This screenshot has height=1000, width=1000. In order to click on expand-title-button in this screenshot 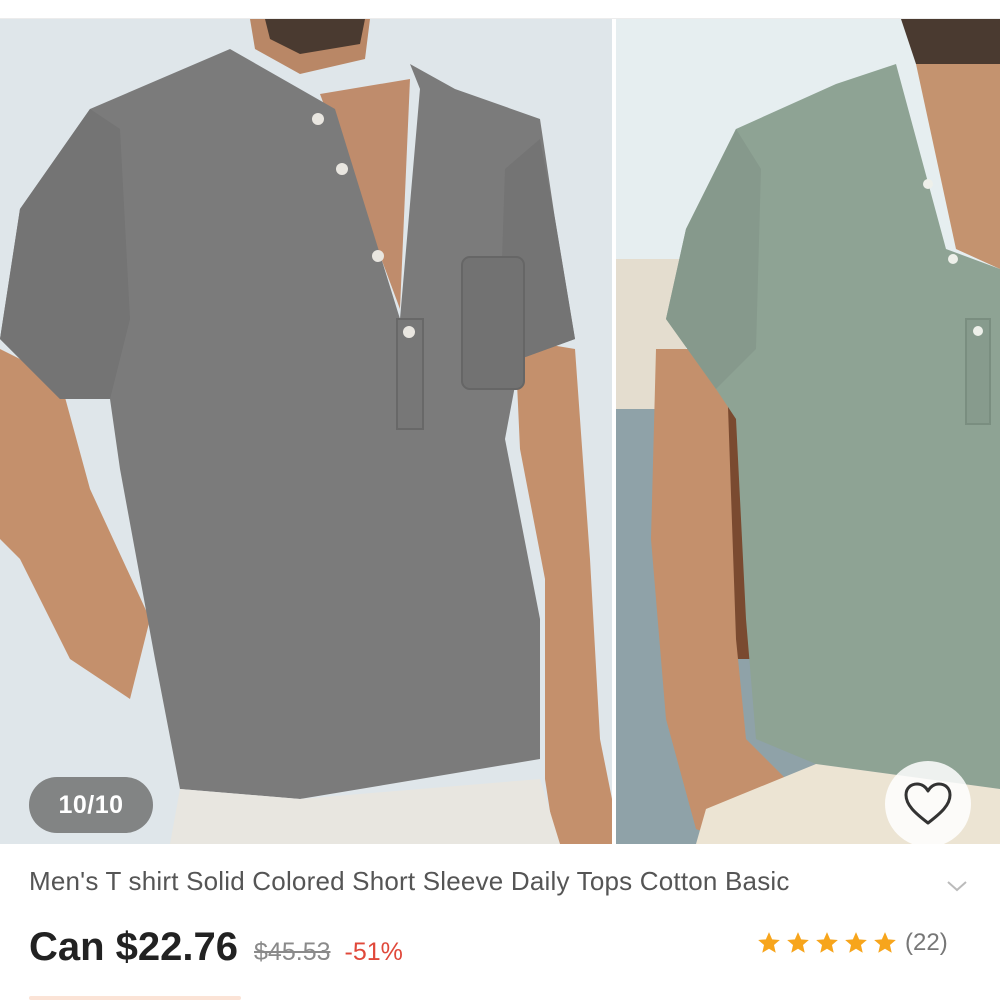, I will do `click(957, 886)`.